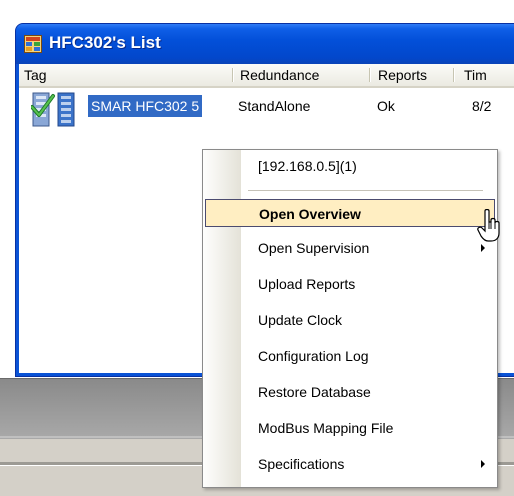 Image resolution: width=514 pixels, height=496 pixels. Describe the element at coordinates (33, 44) in the screenshot. I see `app-window-icon` at that location.